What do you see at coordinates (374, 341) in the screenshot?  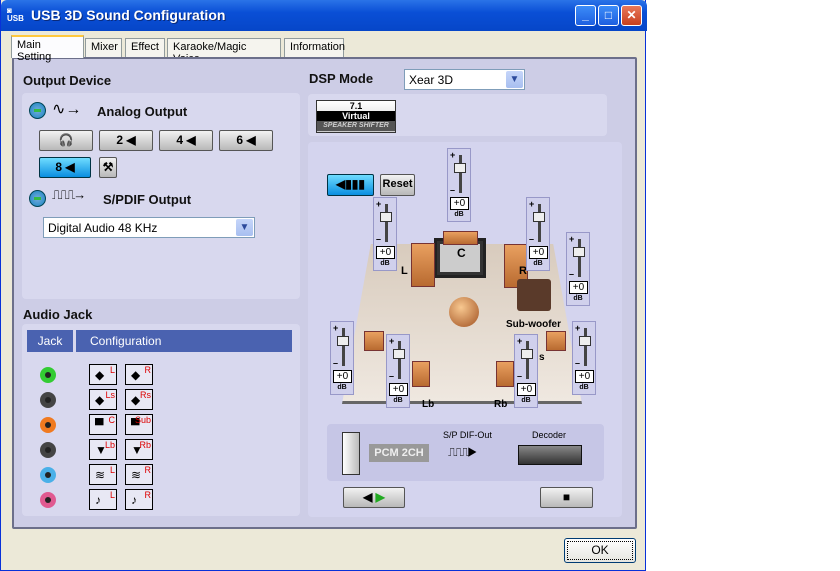 I see `left-surround-speaker-icon` at bounding box center [374, 341].